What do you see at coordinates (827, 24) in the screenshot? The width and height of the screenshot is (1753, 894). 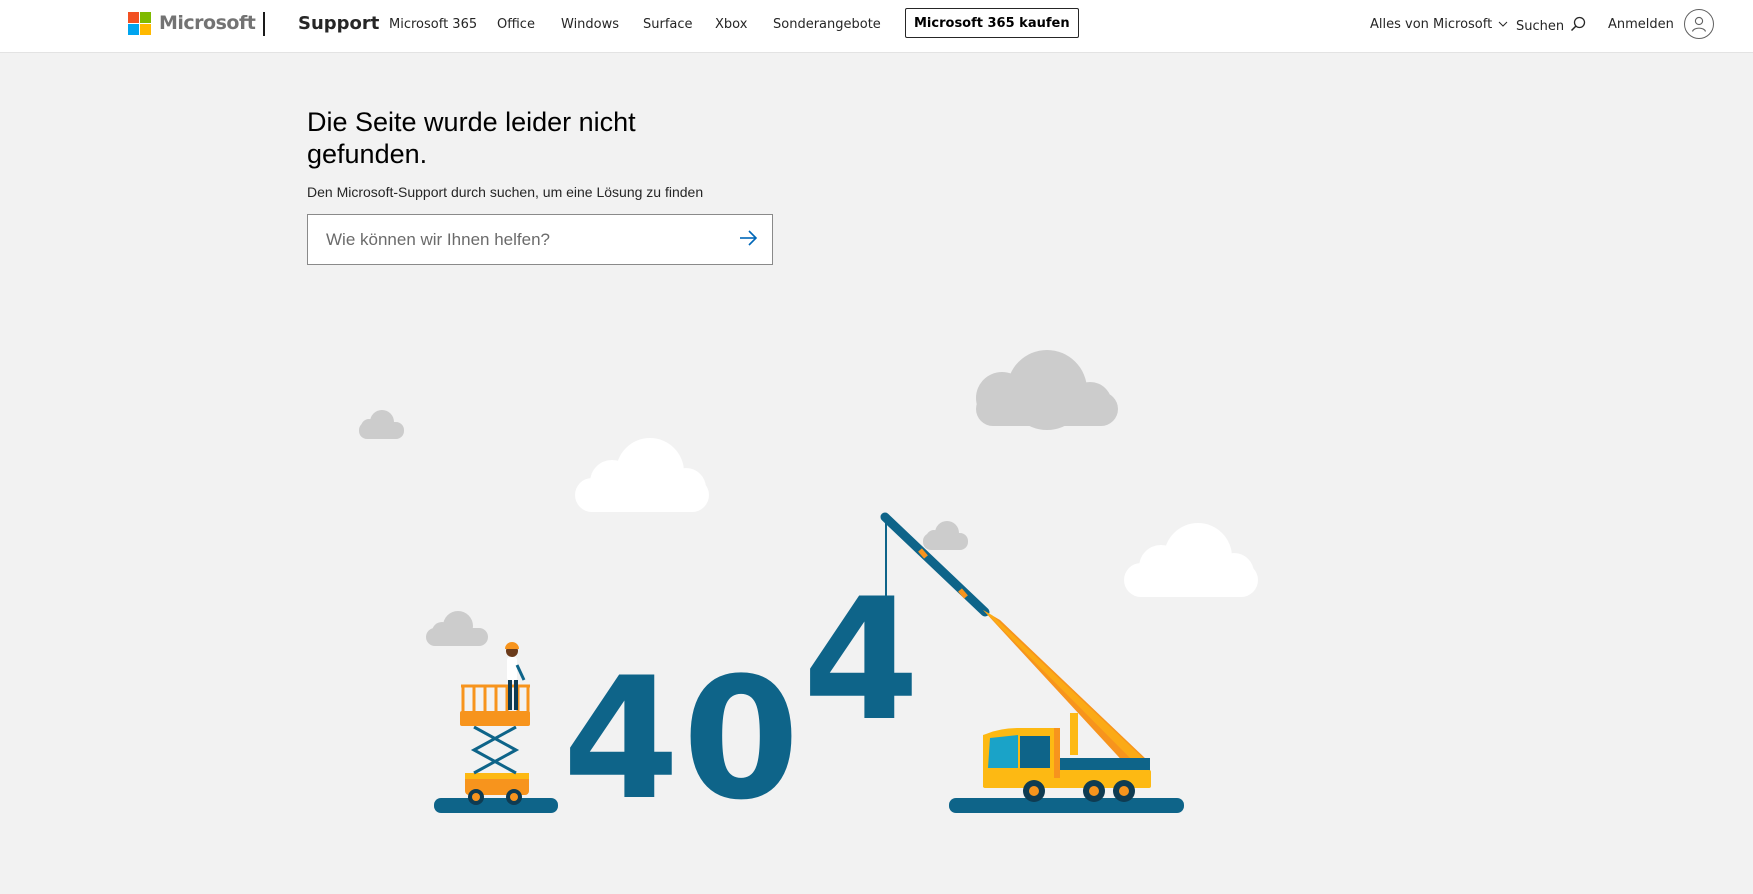 I see `nav-item-sonderangebote: Sonderangebote` at bounding box center [827, 24].